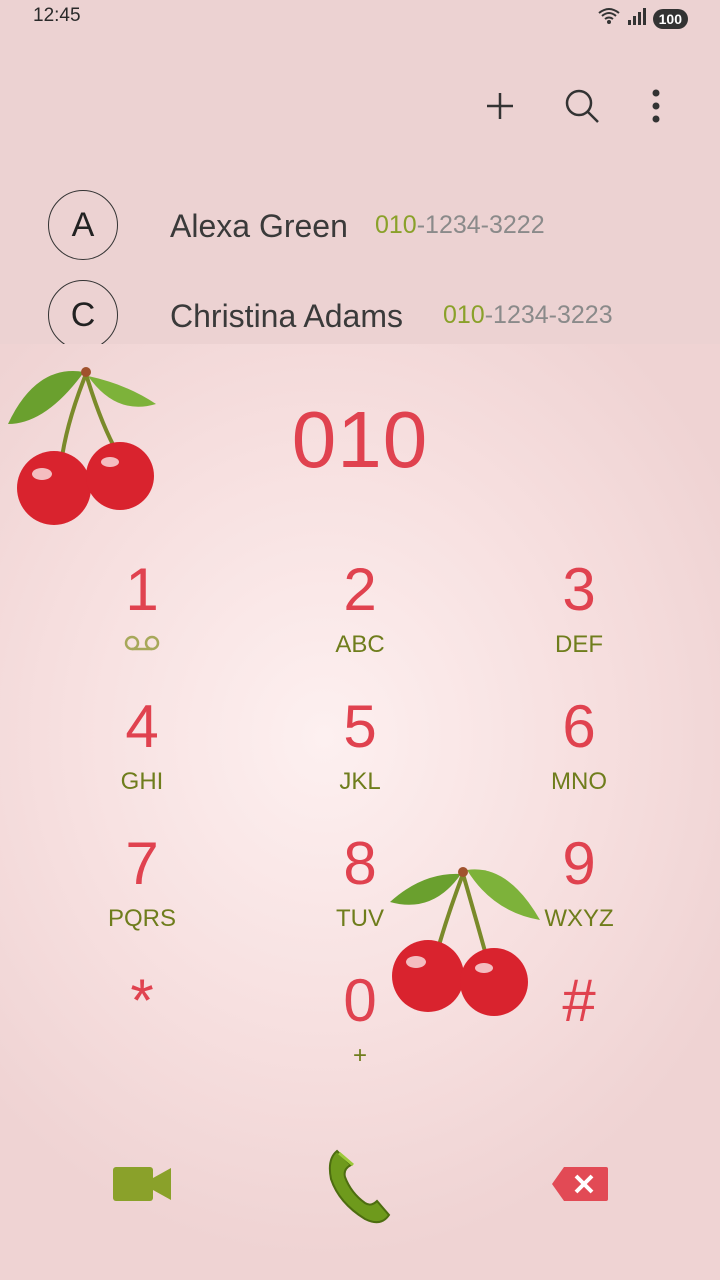 The image size is (720, 1280). Describe the element at coordinates (360, 589) in the screenshot. I see `key-digit: 2` at that location.